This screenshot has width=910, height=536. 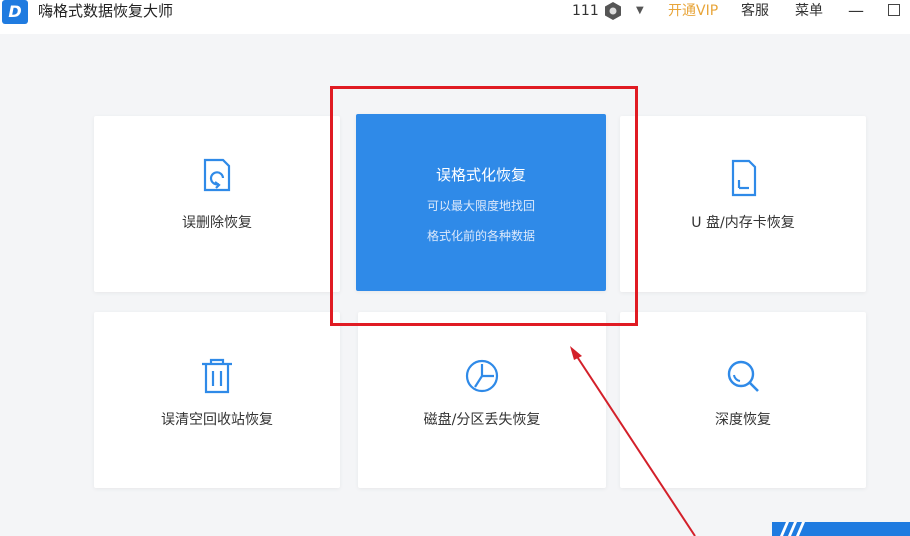 I want to click on corner-stripes, so click(x=792, y=529).